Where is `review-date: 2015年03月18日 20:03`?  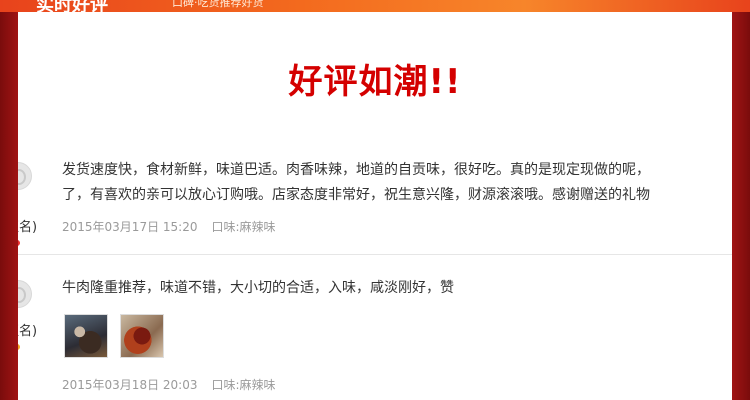 review-date: 2015年03月18日 20:03 is located at coordinates (130, 385).